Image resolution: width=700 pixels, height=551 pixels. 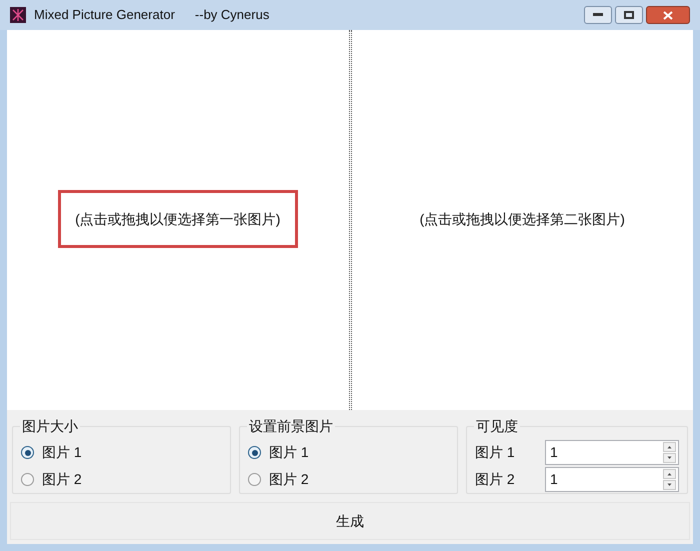 I want to click on group-title: 设置前景图片, so click(x=291, y=426).